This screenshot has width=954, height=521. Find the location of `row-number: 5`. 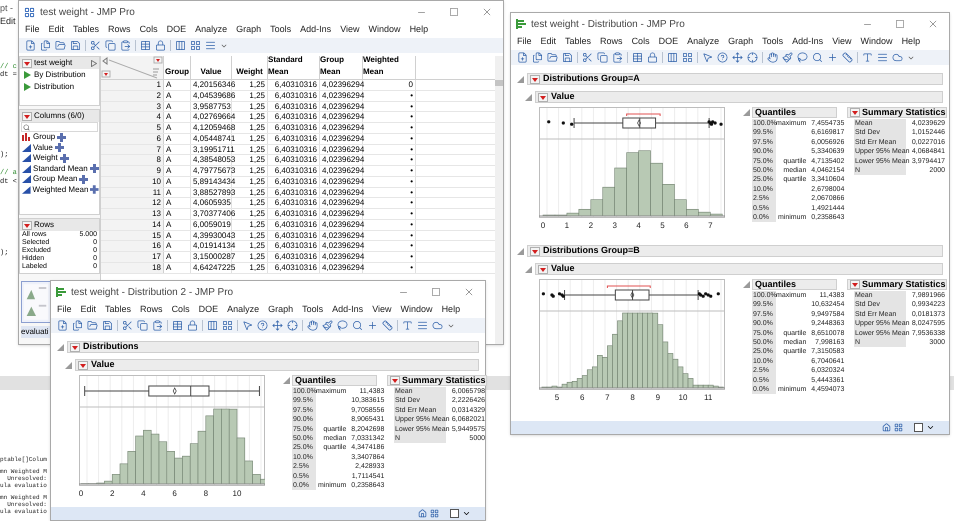

row-number: 5 is located at coordinates (132, 128).